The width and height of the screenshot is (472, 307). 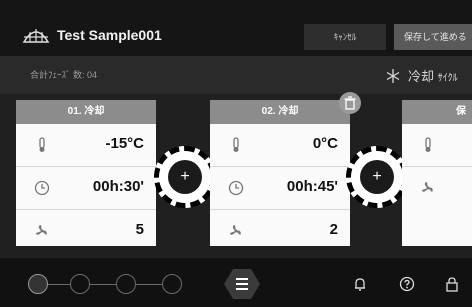 I want to click on phase-card-title: 01. 冷却, so click(x=86, y=112).